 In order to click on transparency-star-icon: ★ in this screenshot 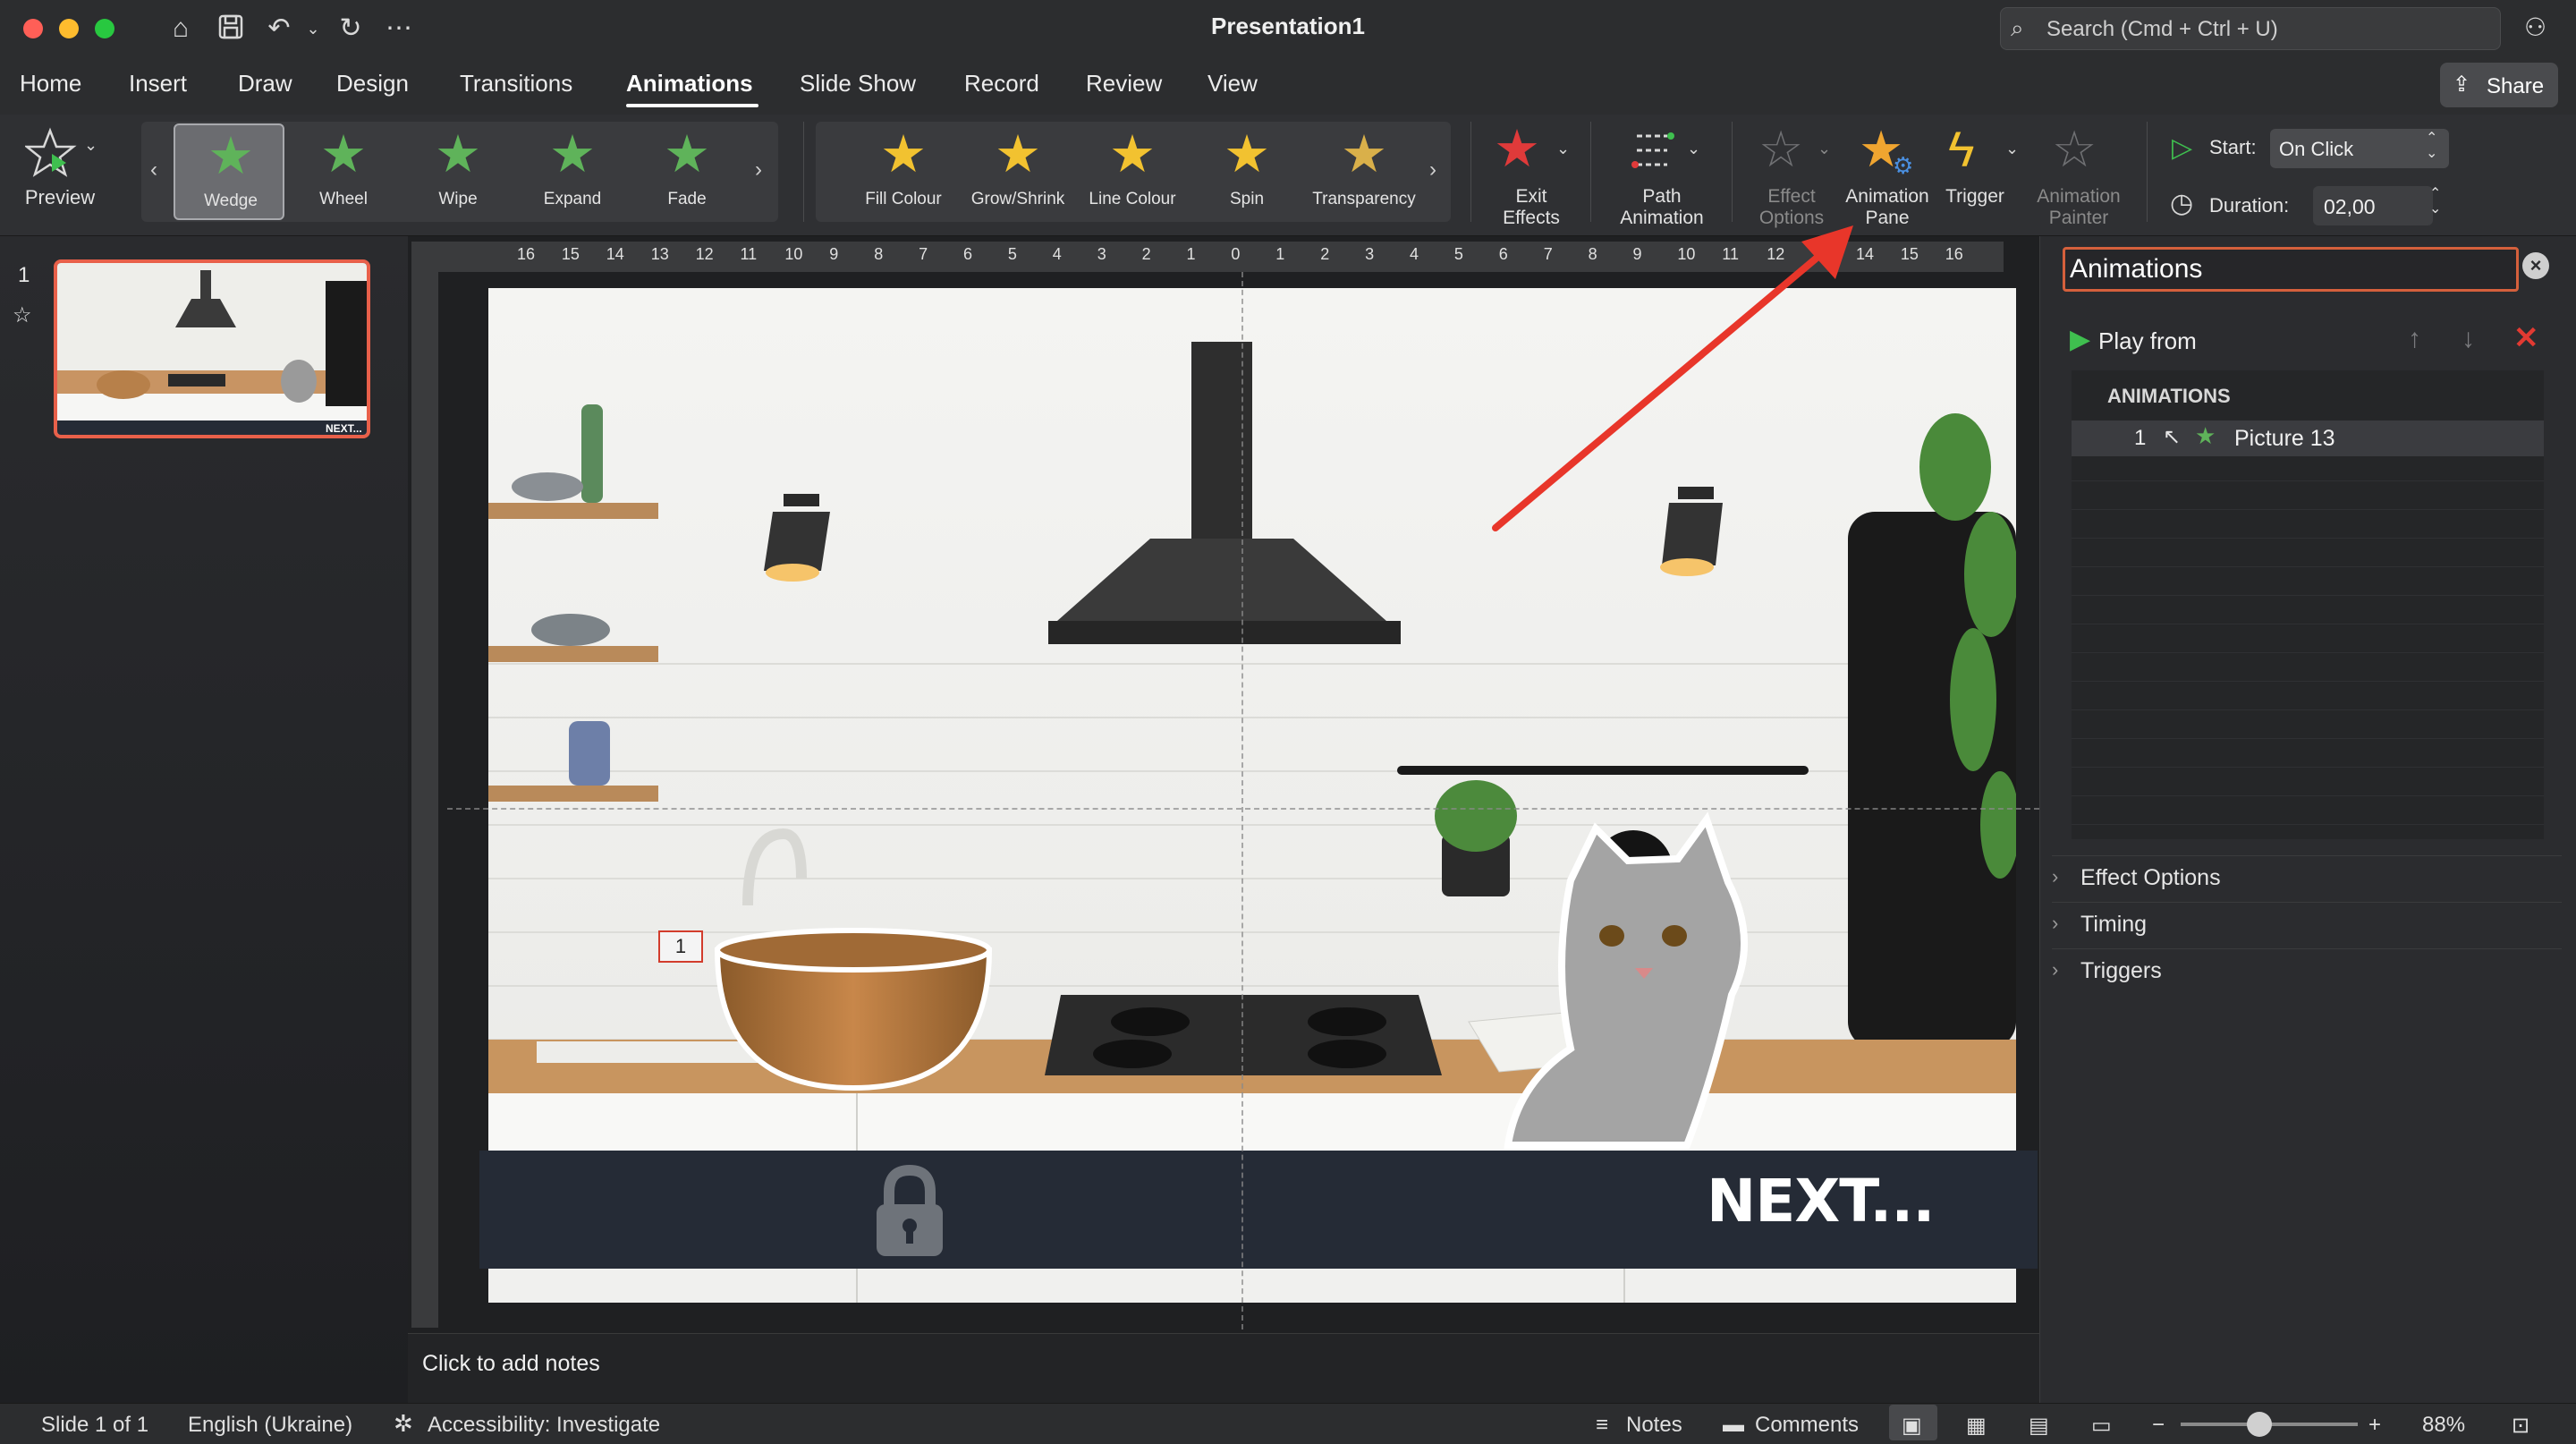, I will do `click(1364, 154)`.